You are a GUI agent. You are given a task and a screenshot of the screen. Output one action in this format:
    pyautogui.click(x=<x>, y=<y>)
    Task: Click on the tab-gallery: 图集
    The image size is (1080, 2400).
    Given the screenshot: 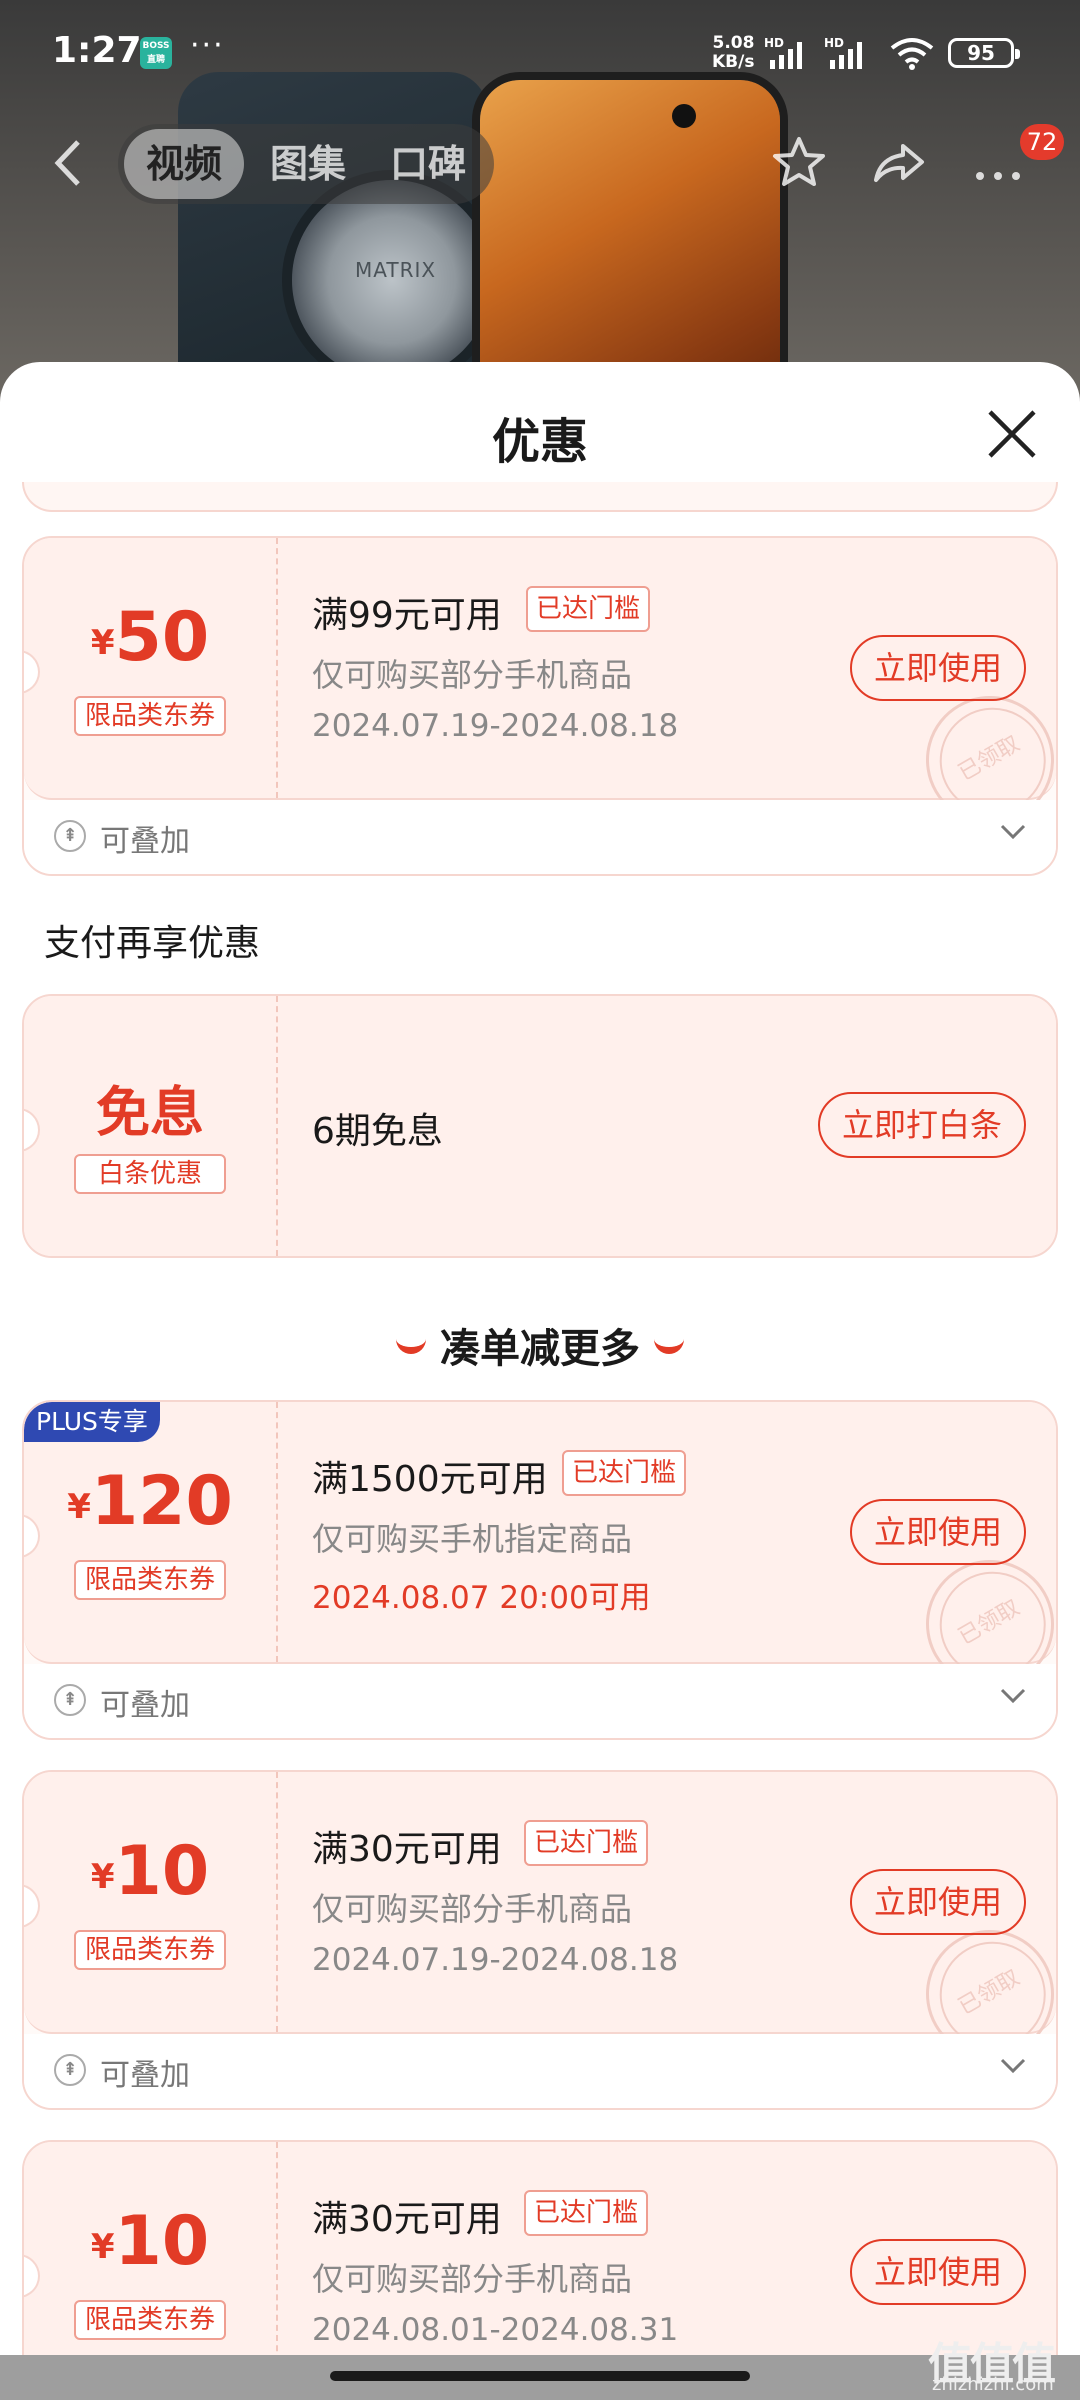 What is the action you would take?
    pyautogui.click(x=308, y=164)
    